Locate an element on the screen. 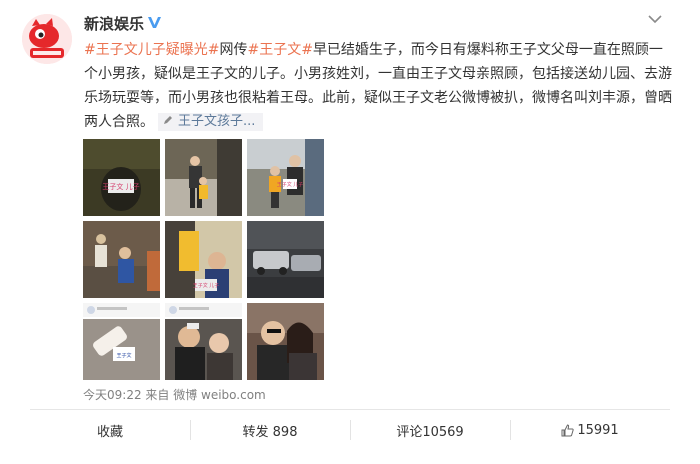 The image size is (700, 464). pen-link-icon is located at coordinates (168, 120).